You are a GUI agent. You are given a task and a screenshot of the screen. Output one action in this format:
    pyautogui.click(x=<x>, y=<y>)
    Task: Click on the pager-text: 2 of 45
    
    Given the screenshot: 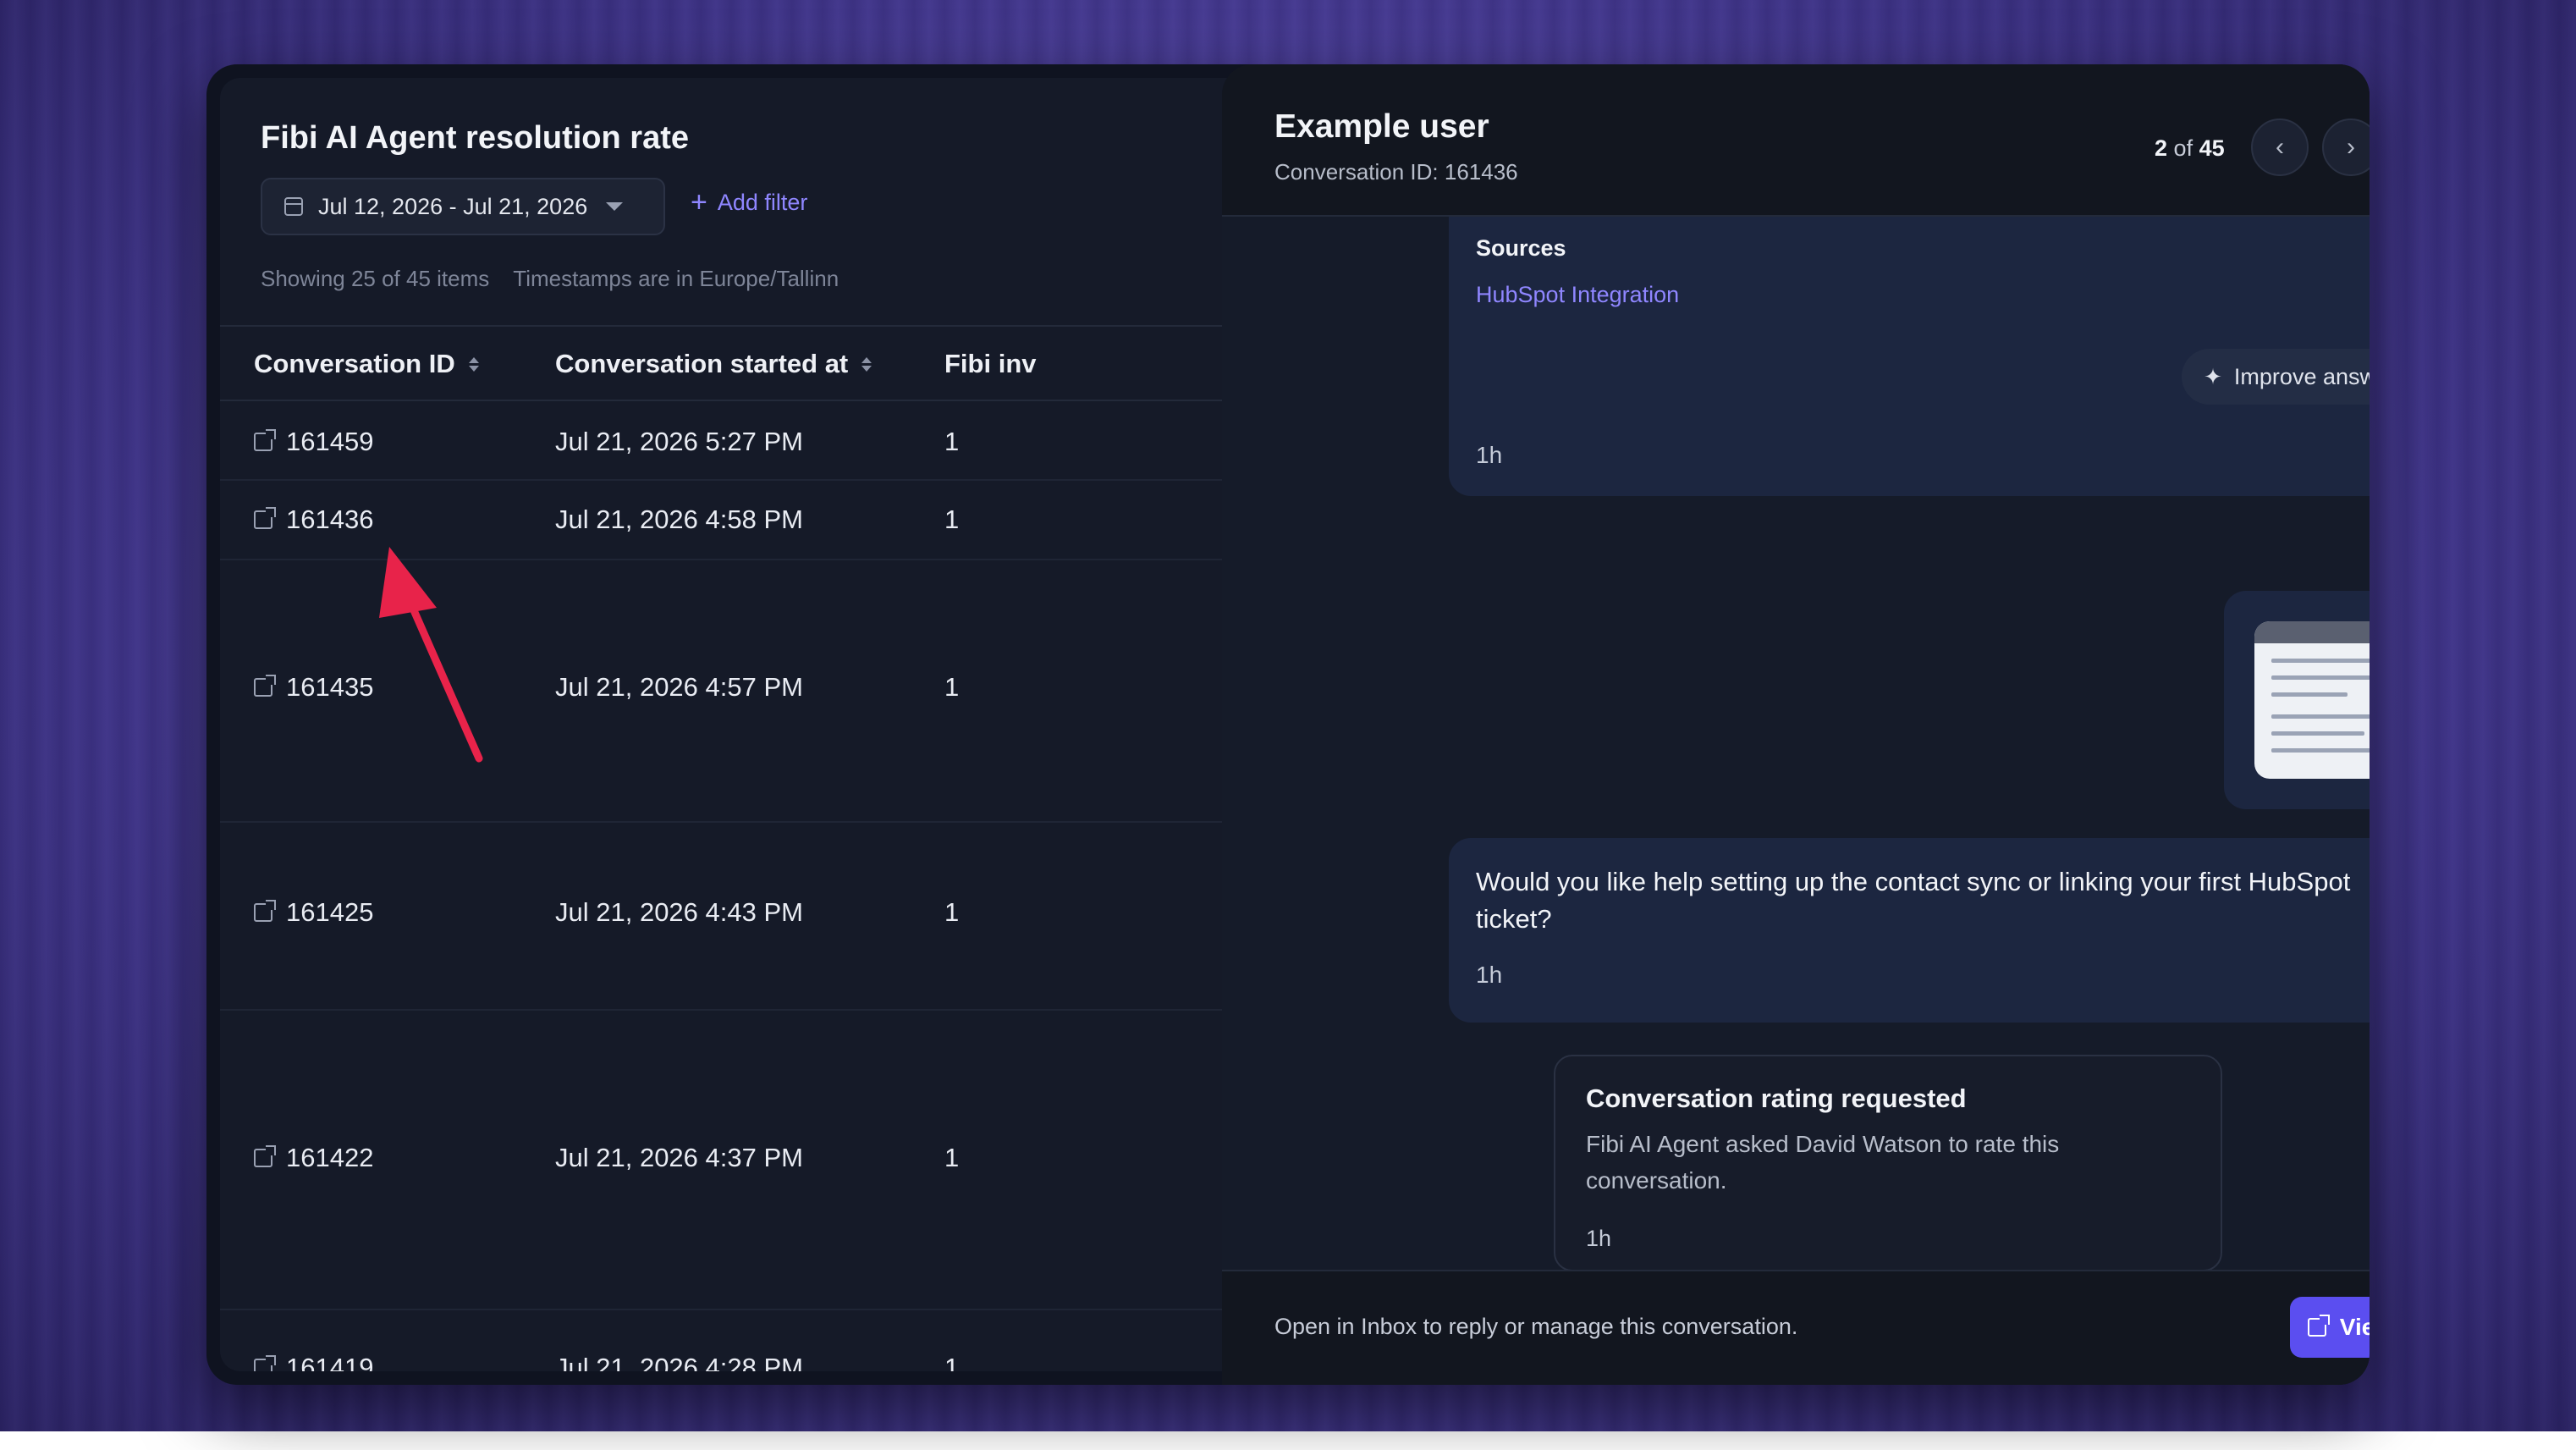 What is the action you would take?
    pyautogui.click(x=2190, y=148)
    